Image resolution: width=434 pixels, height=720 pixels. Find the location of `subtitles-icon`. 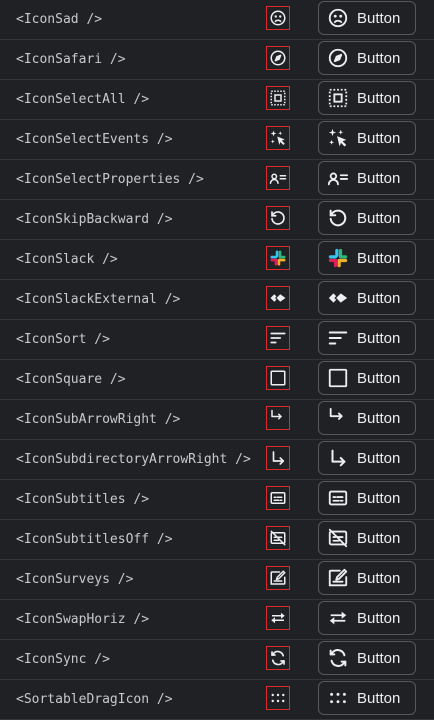

subtitles-icon is located at coordinates (338, 498).